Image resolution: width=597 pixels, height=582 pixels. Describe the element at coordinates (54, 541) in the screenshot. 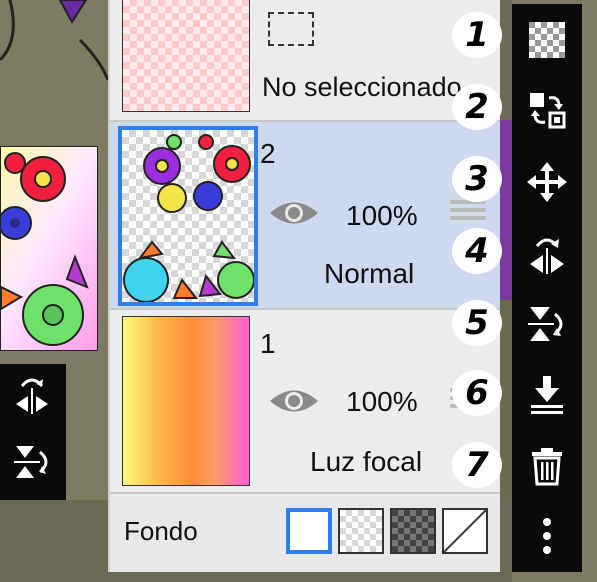

I see `canvas-bottom-area` at that location.